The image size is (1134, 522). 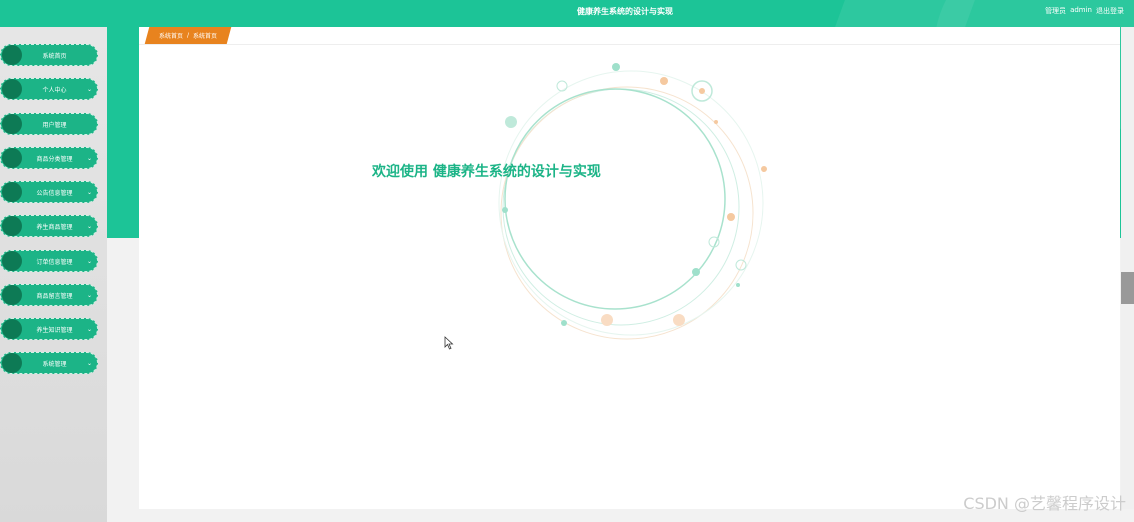 I want to click on sidebar-item-system-management: 系统管理 ⌄, so click(x=49, y=363).